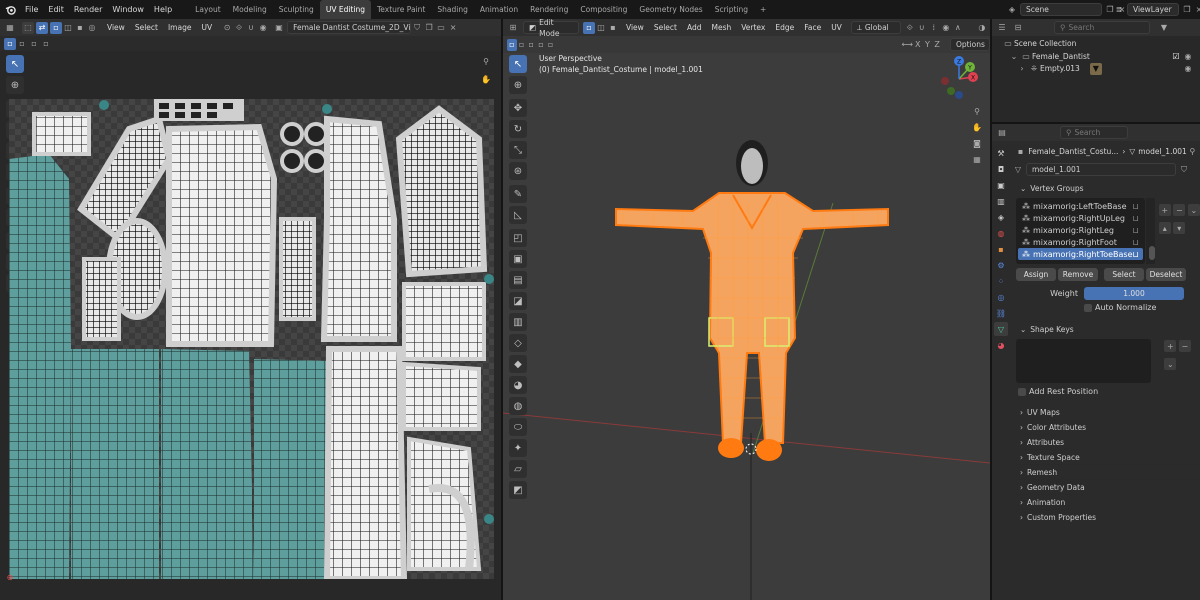 The image size is (1200, 600). Describe the element at coordinates (635, 27) in the screenshot. I see `vp-menu-view: View` at that location.